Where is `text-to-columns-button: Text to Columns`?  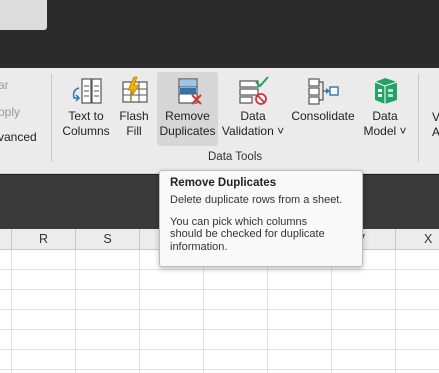 text-to-columns-button: Text to Columns is located at coordinates (86, 109).